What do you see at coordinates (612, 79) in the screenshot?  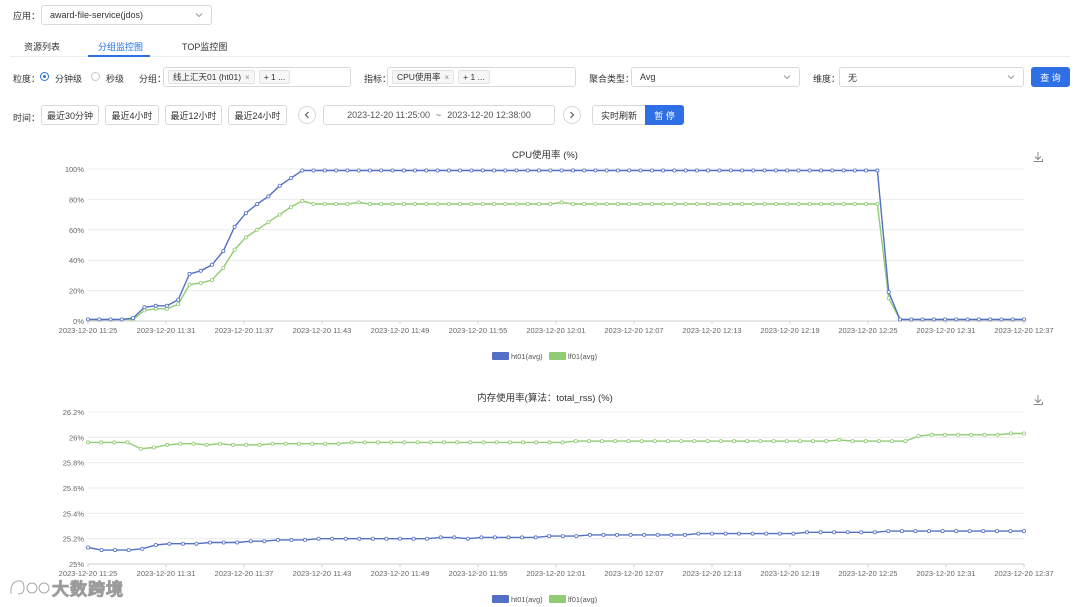 I see `agg-label: 聚合类型：` at bounding box center [612, 79].